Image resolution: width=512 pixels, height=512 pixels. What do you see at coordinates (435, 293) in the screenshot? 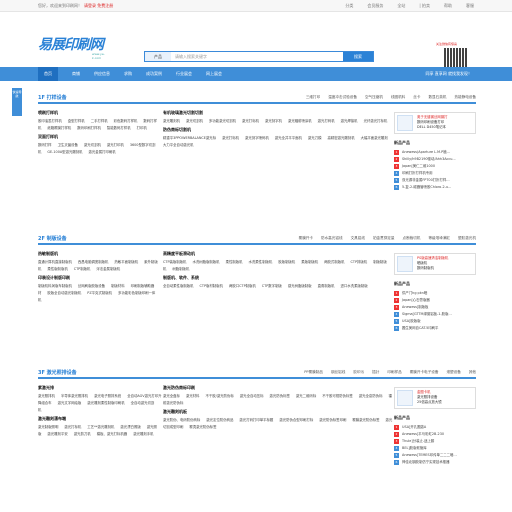
I see `rank-item: 1 供产门hg pkn晒` at bounding box center [435, 293].